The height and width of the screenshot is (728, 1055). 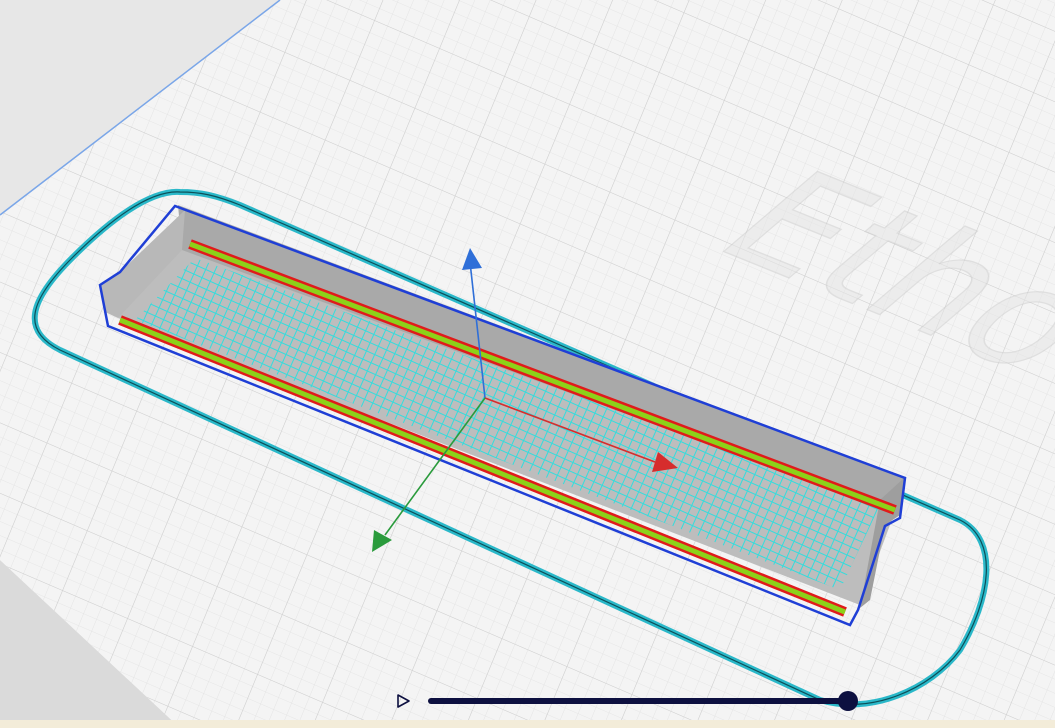 I want to click on layer-slider-track, so click(x=638, y=701).